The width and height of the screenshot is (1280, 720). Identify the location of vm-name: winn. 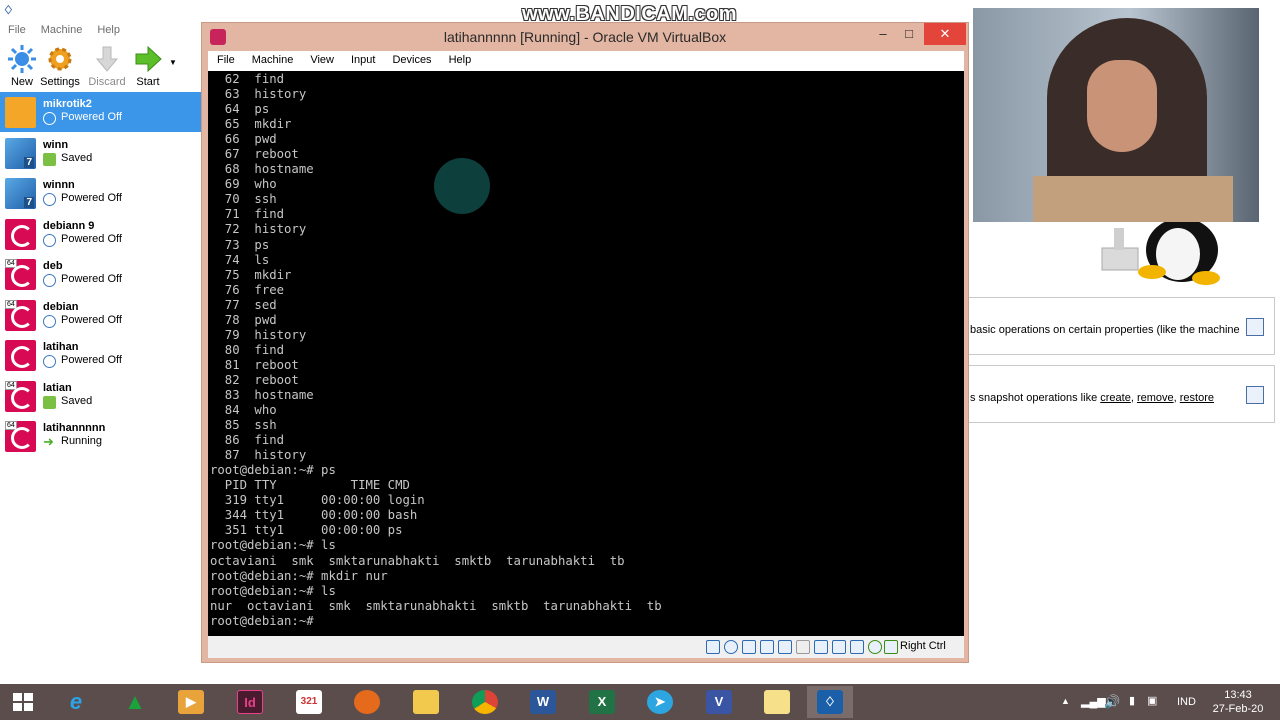
(56, 145).